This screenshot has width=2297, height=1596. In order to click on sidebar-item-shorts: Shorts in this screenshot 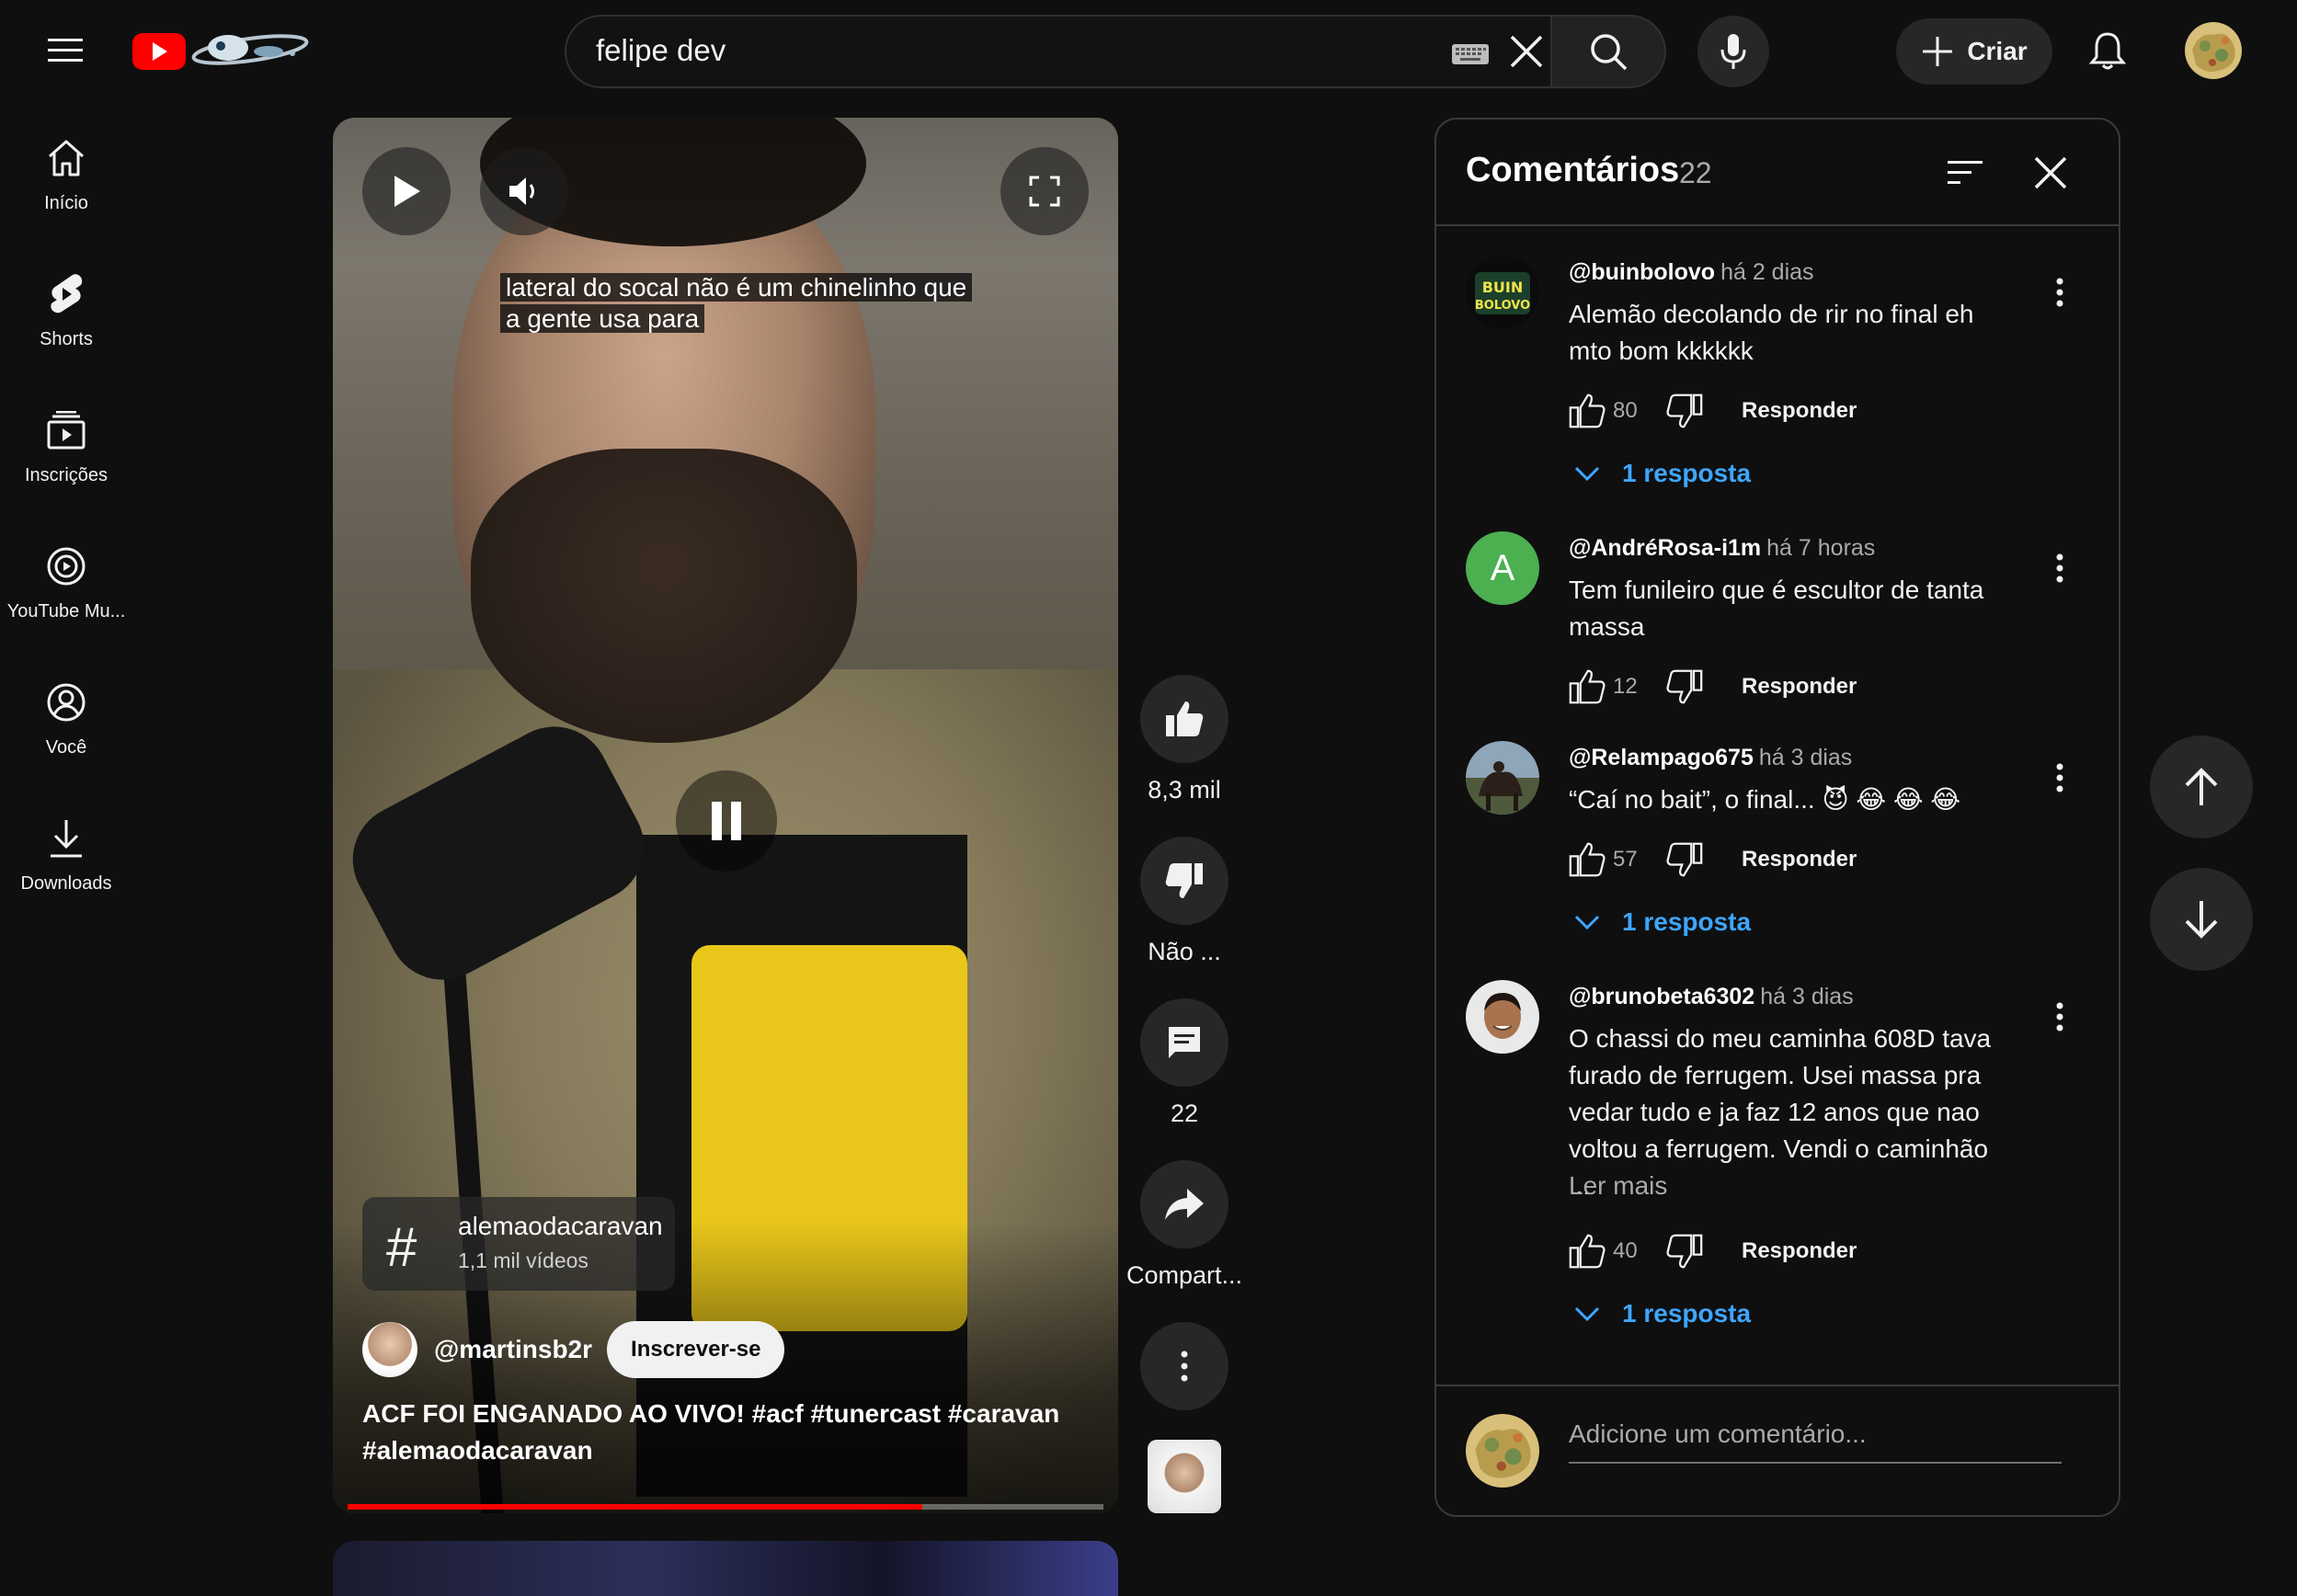, I will do `click(66, 303)`.